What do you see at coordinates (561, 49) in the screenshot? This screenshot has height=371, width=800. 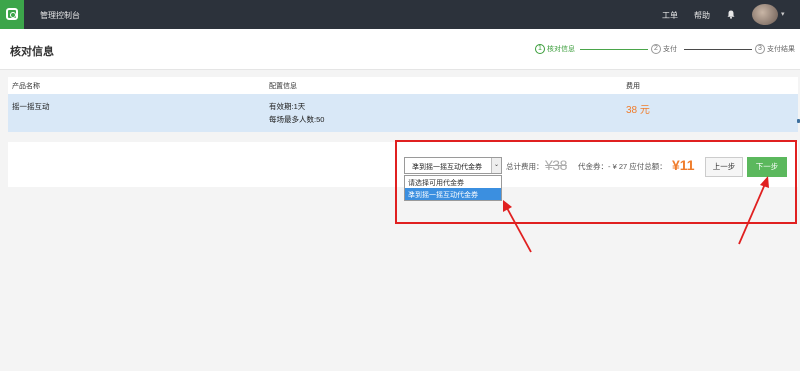 I see `step-label: 核对信息` at bounding box center [561, 49].